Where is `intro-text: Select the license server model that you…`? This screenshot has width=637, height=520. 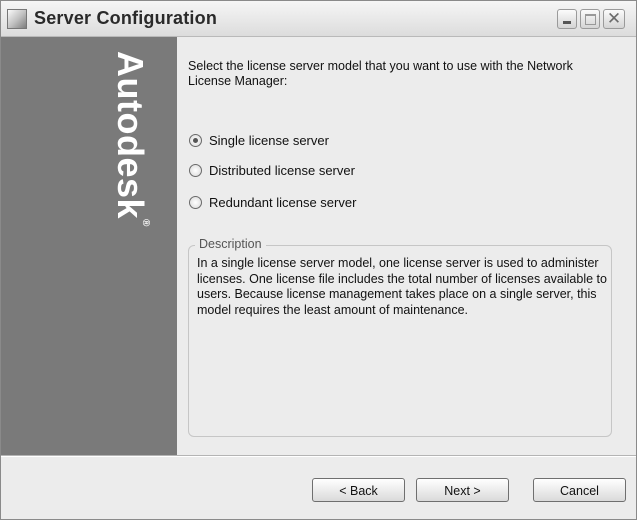 intro-text: Select the license server model that you… is located at coordinates (380, 73).